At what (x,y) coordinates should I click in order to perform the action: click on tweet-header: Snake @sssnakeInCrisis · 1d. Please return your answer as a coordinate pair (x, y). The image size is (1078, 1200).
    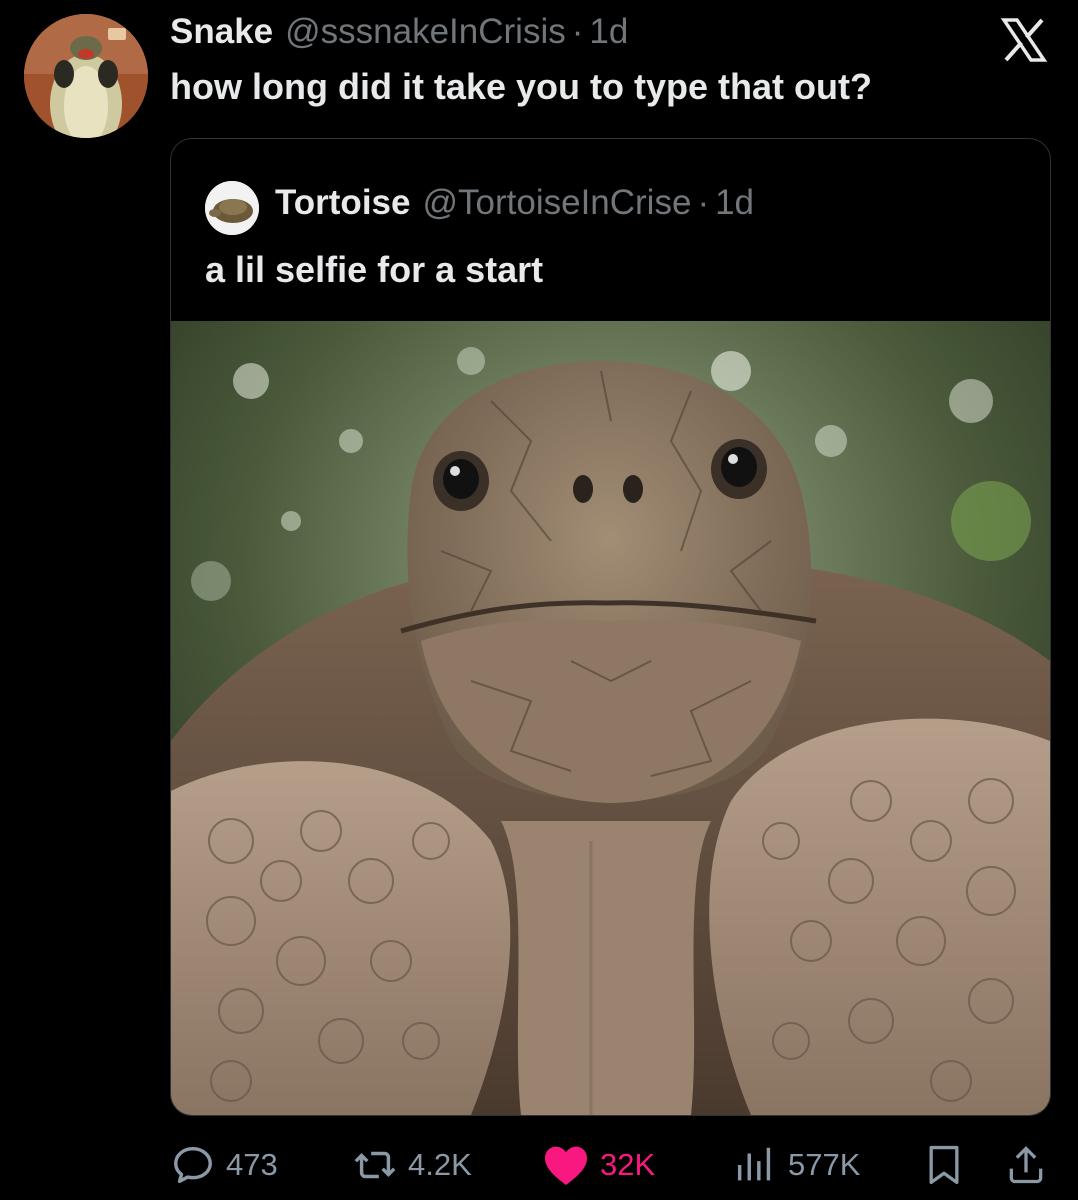
    Looking at the image, I should click on (399, 32).